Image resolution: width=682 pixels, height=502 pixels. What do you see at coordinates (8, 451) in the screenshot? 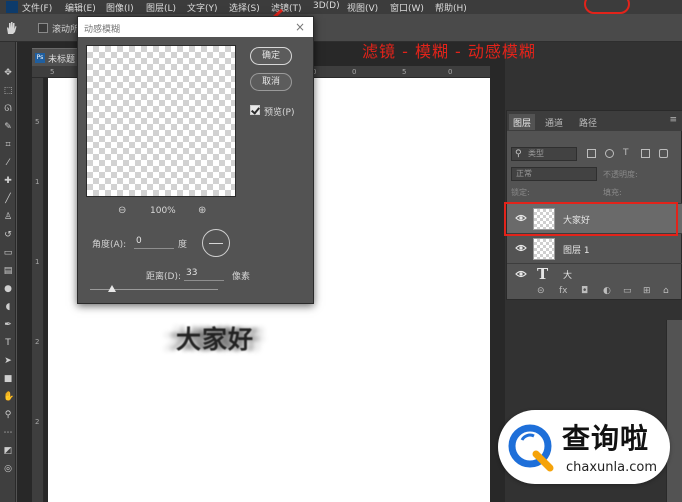
I see `color-swatches-icon: ◩` at bounding box center [8, 451].